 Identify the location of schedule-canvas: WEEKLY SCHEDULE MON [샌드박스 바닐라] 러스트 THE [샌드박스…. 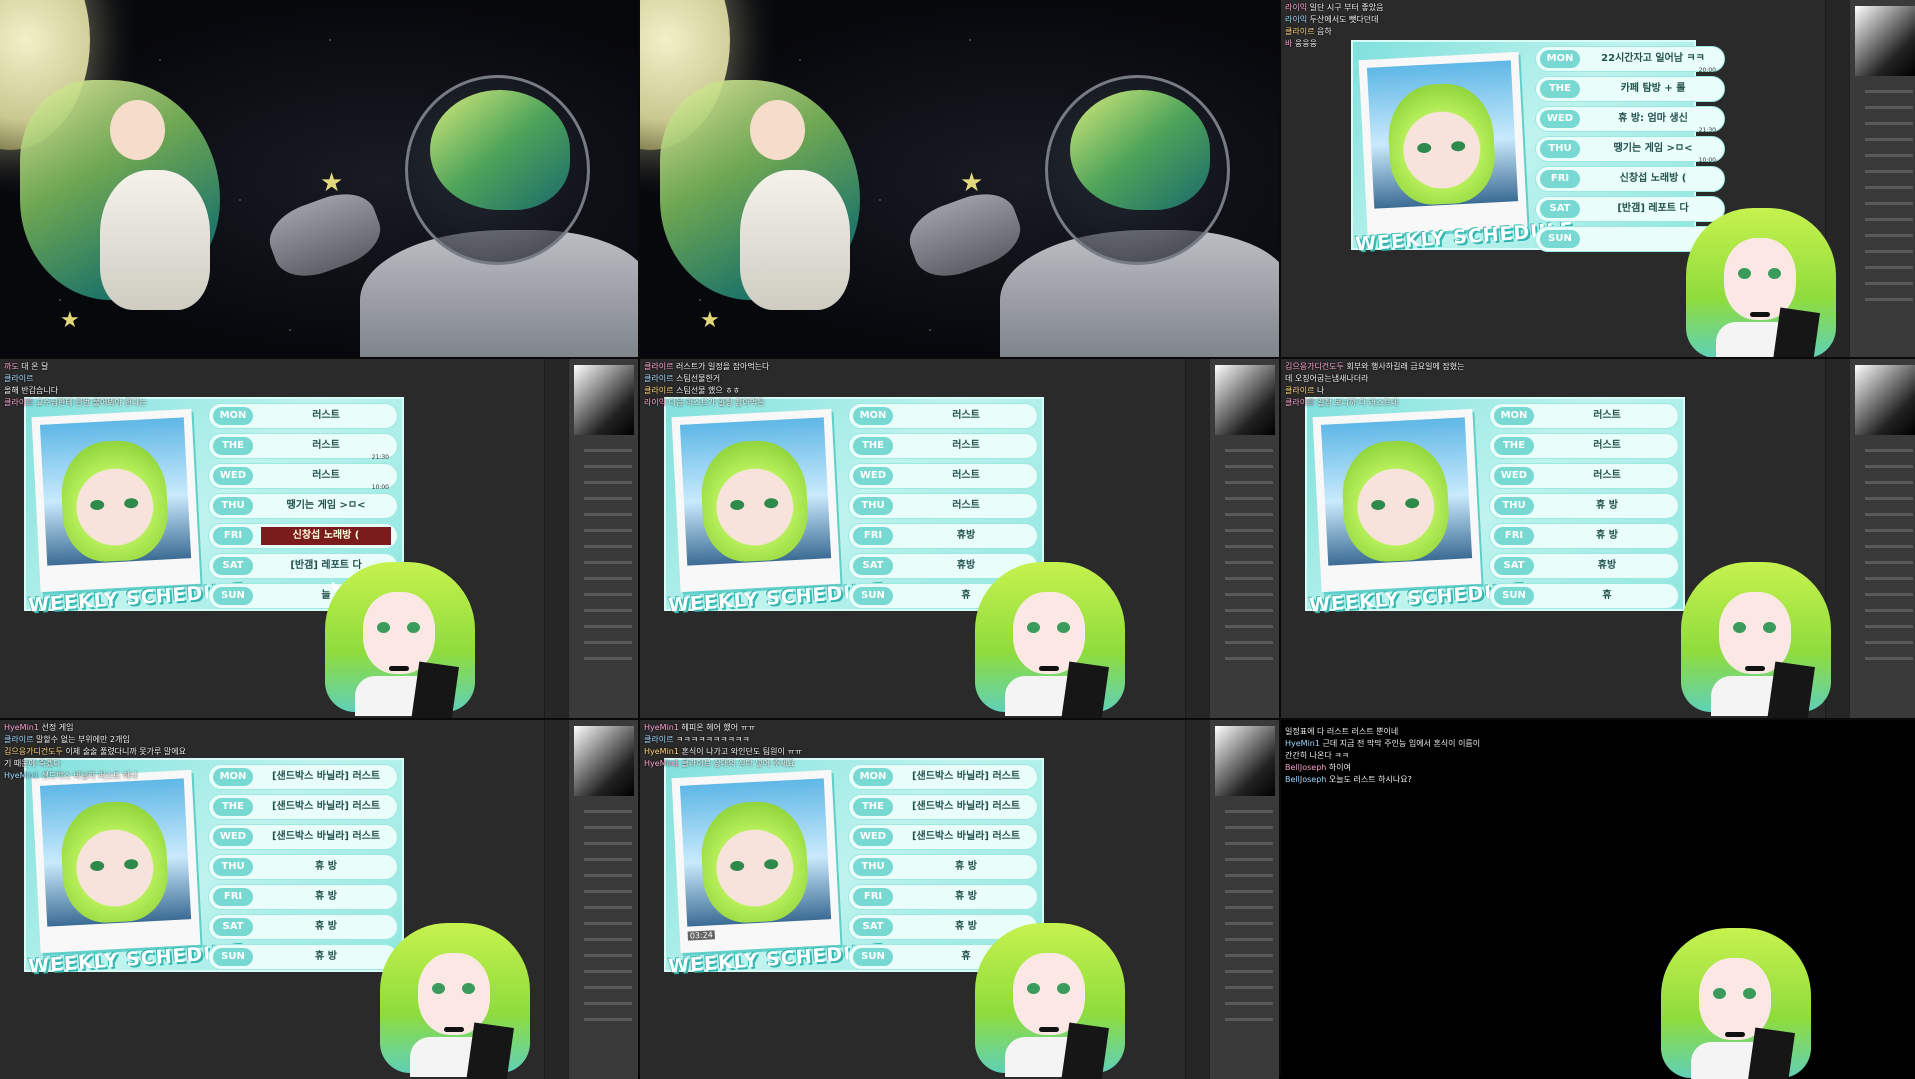
(214, 868).